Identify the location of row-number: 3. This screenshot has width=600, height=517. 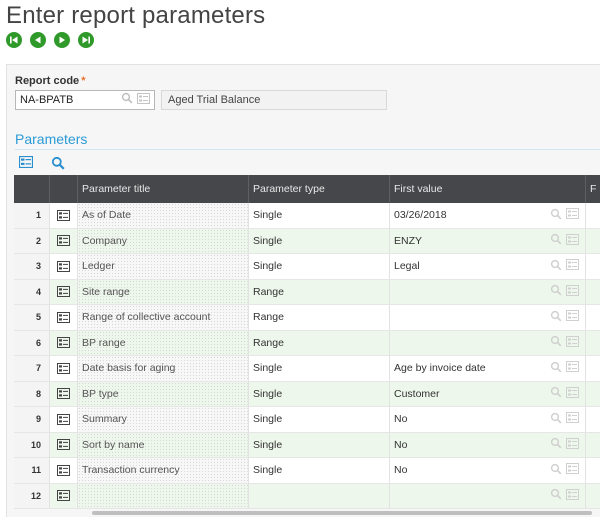
(32, 266).